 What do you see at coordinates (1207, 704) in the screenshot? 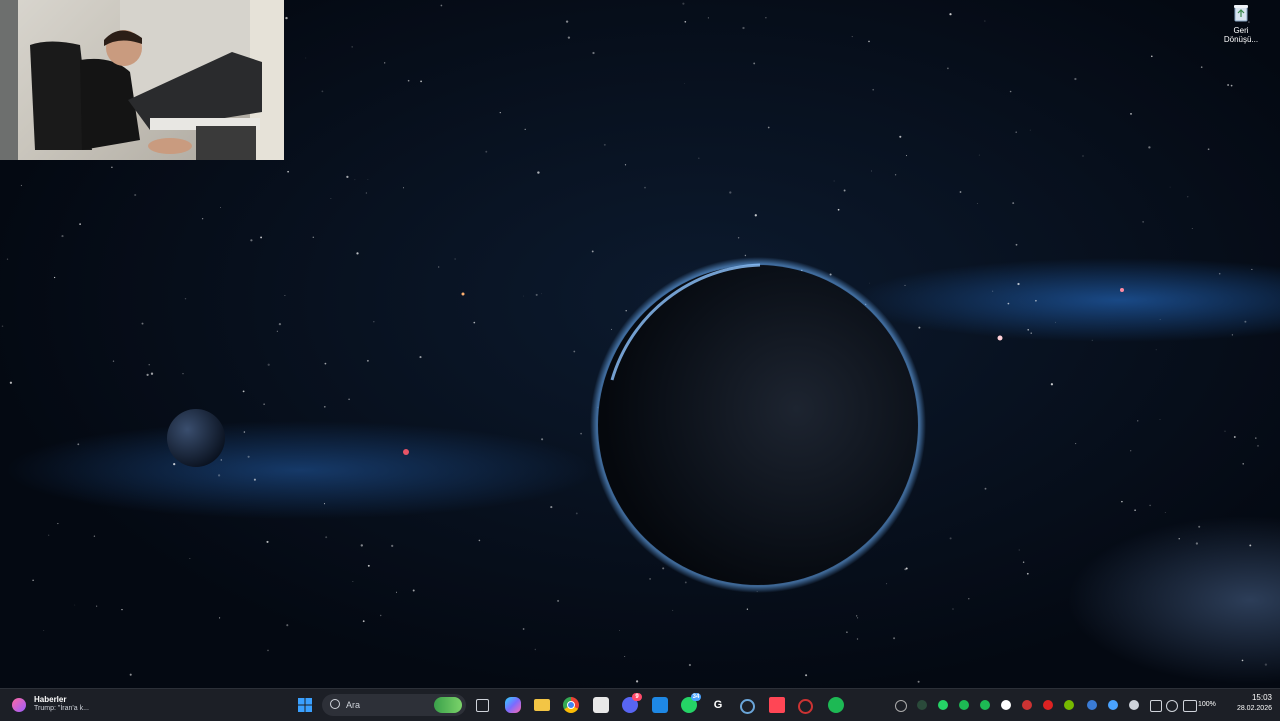
I see `battery-percent: 100%` at bounding box center [1207, 704].